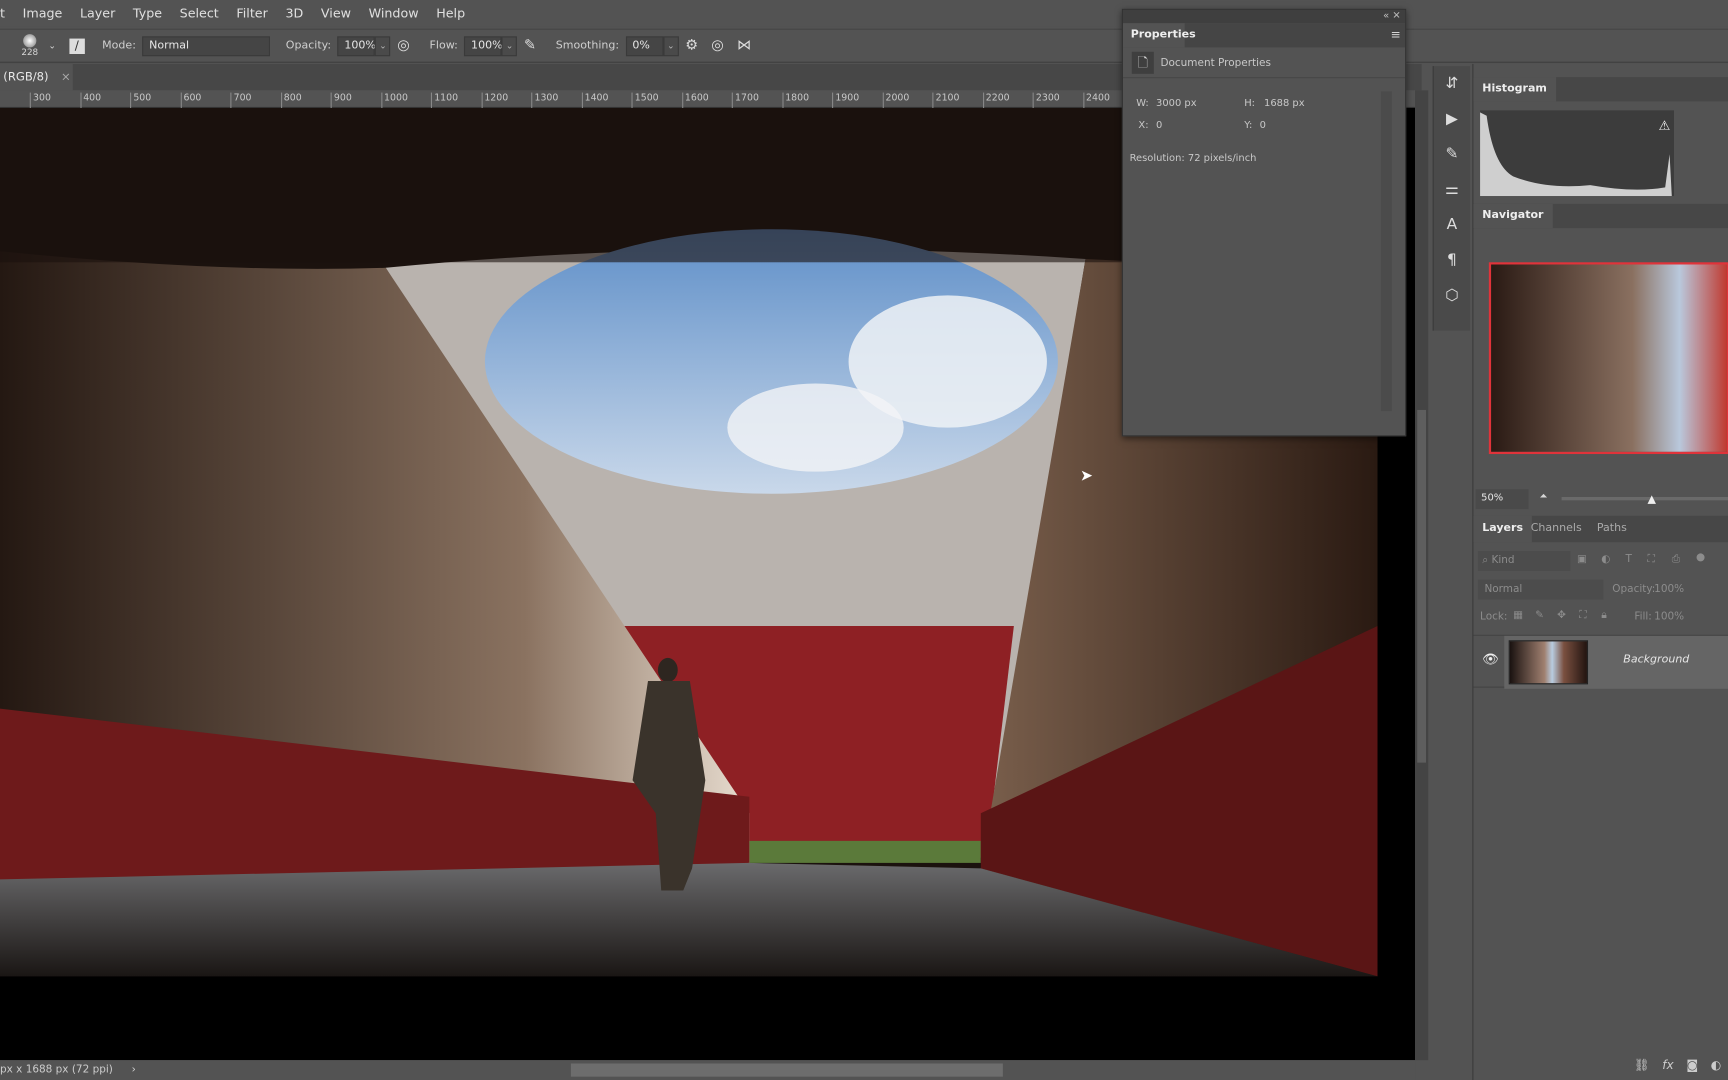  I want to click on ruler-tick: 1100, so click(444, 100).